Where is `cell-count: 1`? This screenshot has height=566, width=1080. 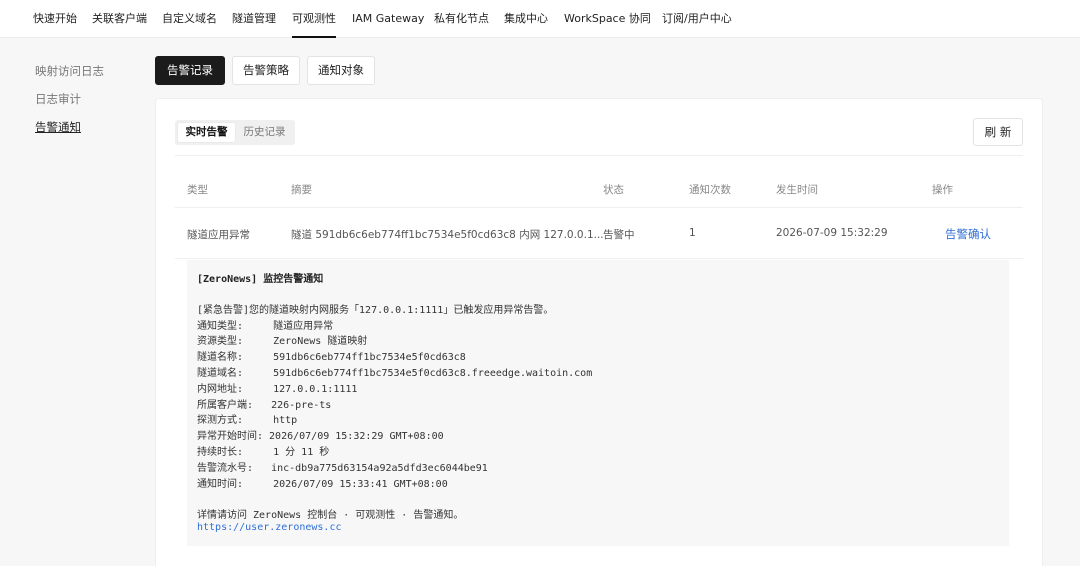
cell-count: 1 is located at coordinates (692, 233).